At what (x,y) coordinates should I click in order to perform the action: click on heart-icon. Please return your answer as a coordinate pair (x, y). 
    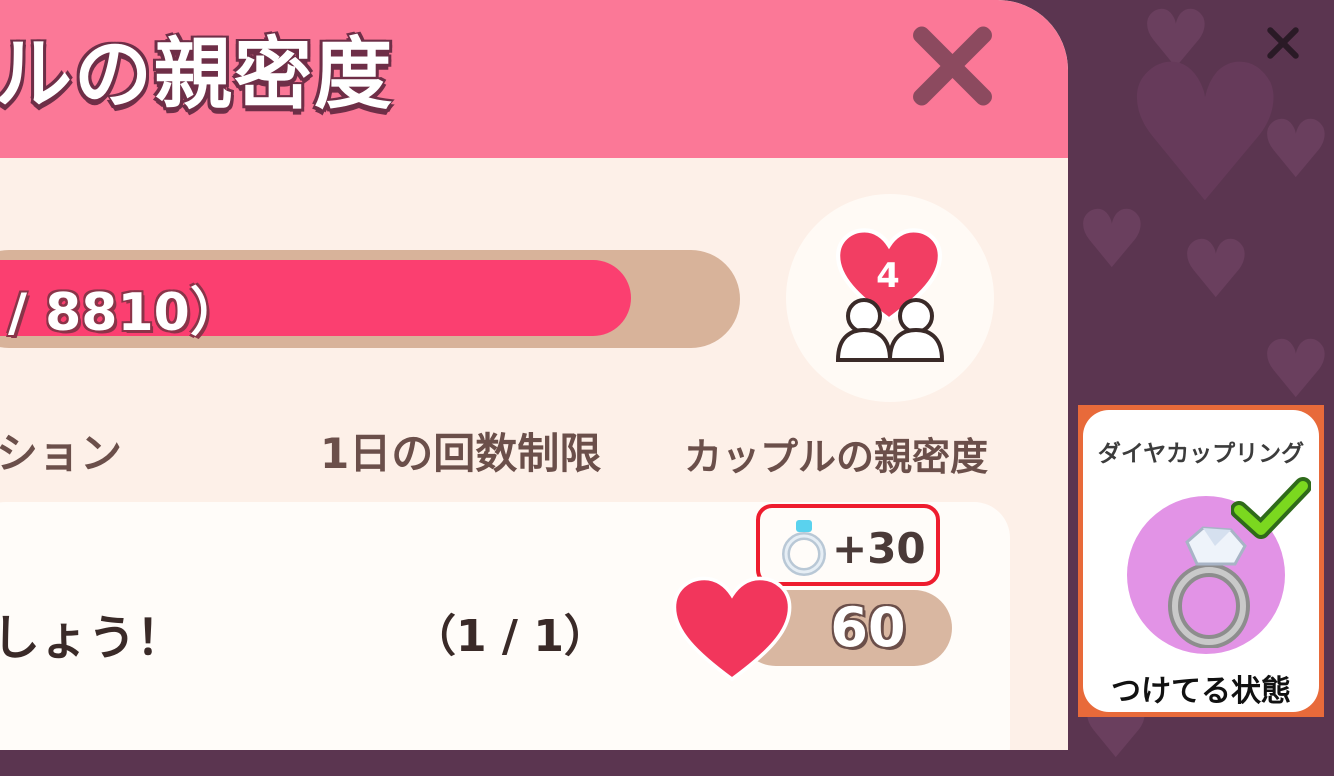
    Looking at the image, I should click on (732, 629).